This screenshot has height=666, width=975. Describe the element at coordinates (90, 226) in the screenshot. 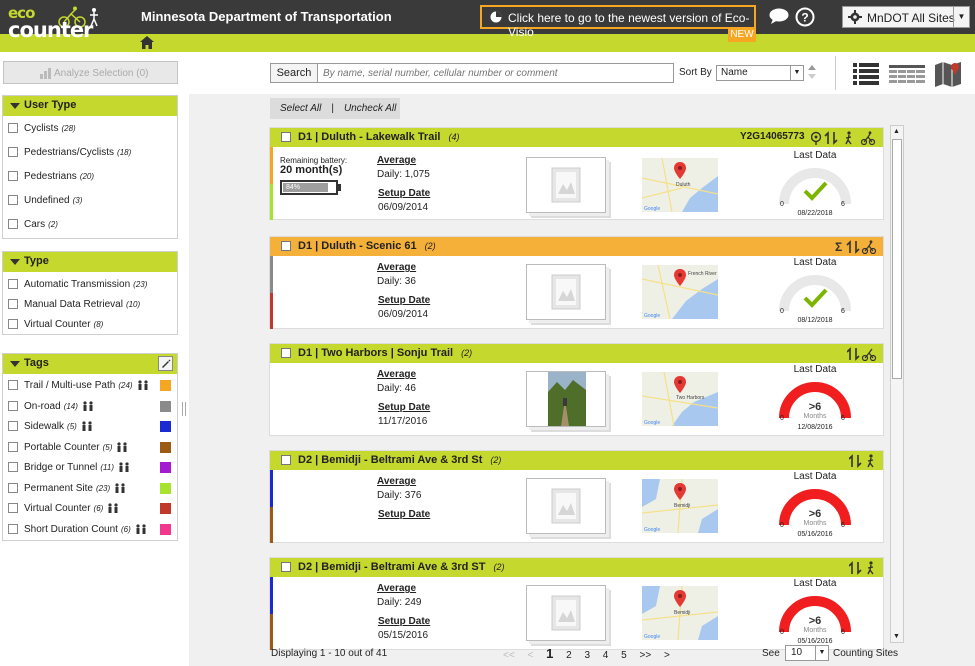

I see `filter-item-cars: Cars (2)` at that location.